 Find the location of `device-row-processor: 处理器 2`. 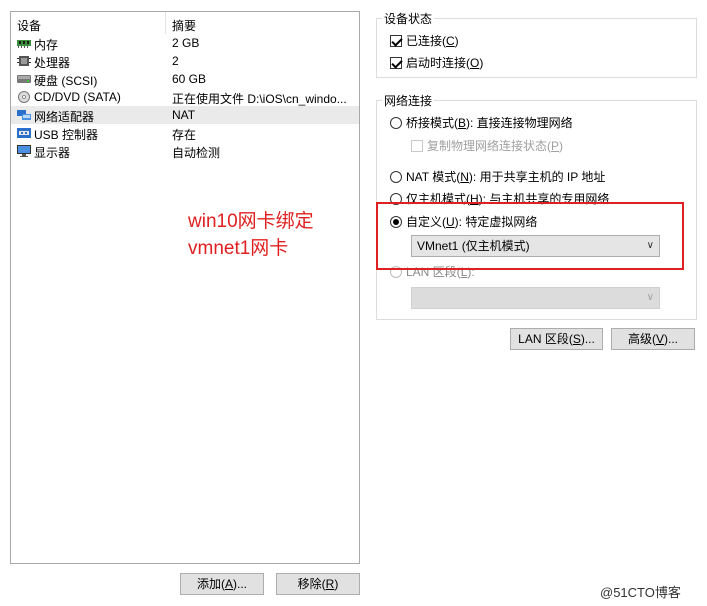

device-row-processor: 处理器 2 is located at coordinates (185, 61).